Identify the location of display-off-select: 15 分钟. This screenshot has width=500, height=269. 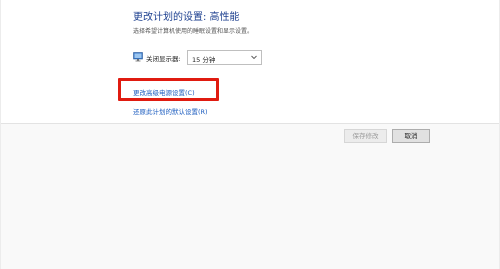
(224, 57).